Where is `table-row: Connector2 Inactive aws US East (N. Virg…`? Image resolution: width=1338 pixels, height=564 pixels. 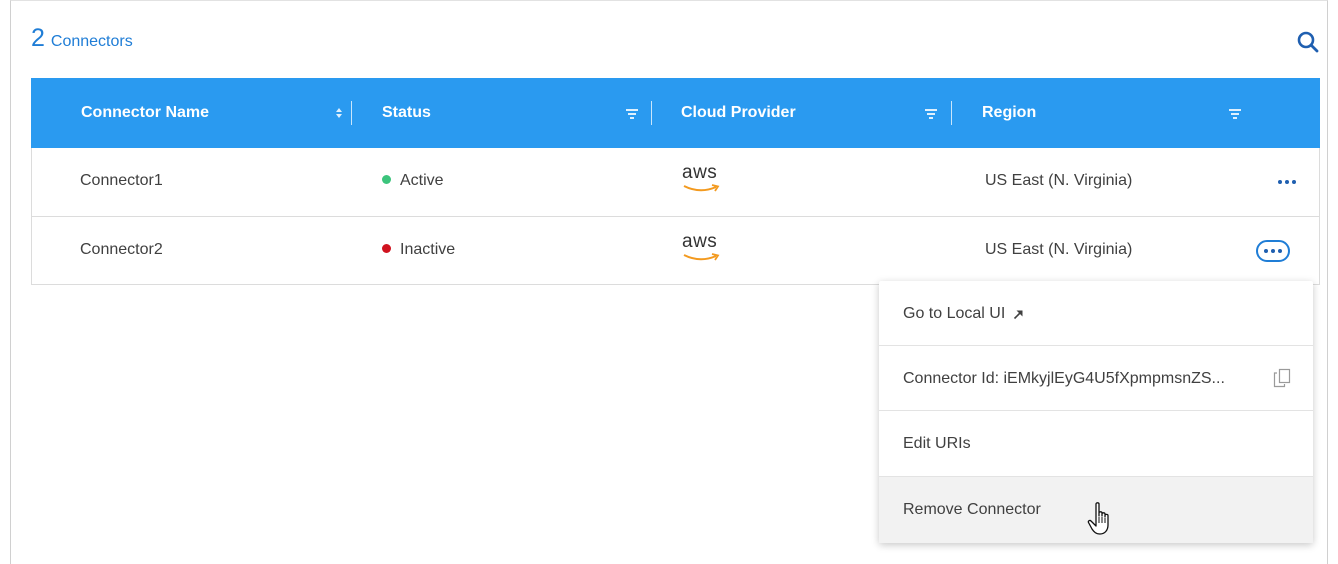
table-row: Connector2 Inactive aws US East (N. Virg… is located at coordinates (675, 251).